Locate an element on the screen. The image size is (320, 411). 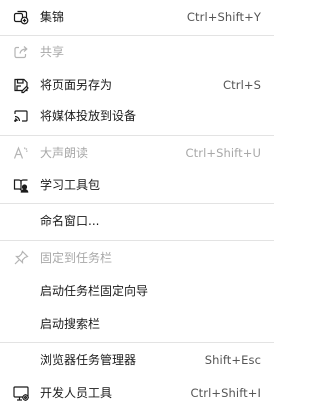
menu-item-share: 共享 is located at coordinates (137, 52).